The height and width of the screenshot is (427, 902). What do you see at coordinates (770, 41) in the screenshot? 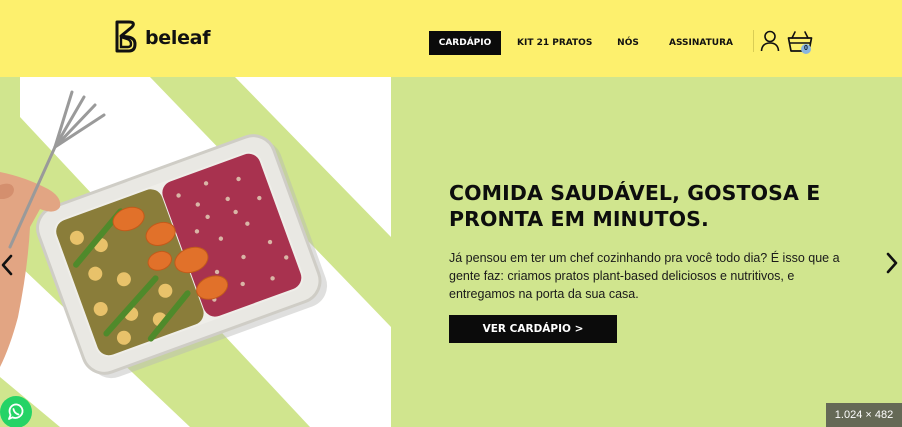
I see `user-icon` at bounding box center [770, 41].